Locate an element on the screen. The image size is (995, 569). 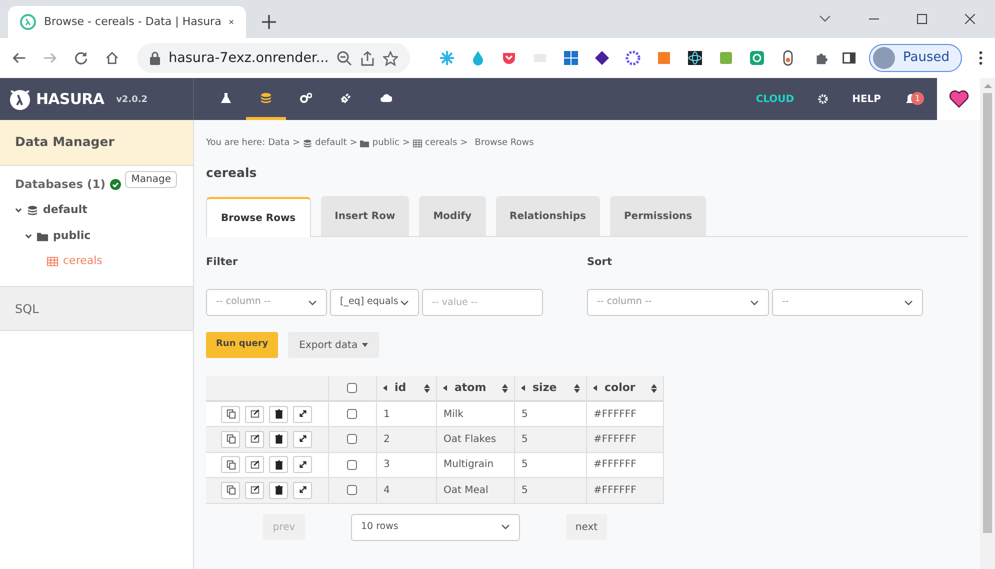
home-icon is located at coordinates (112, 58).